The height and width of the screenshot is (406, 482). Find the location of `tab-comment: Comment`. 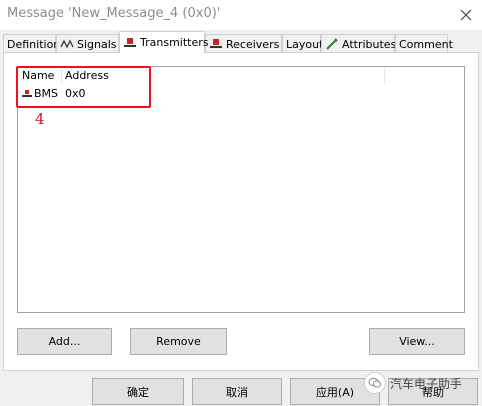

tab-comment: Comment is located at coordinates (424, 43).